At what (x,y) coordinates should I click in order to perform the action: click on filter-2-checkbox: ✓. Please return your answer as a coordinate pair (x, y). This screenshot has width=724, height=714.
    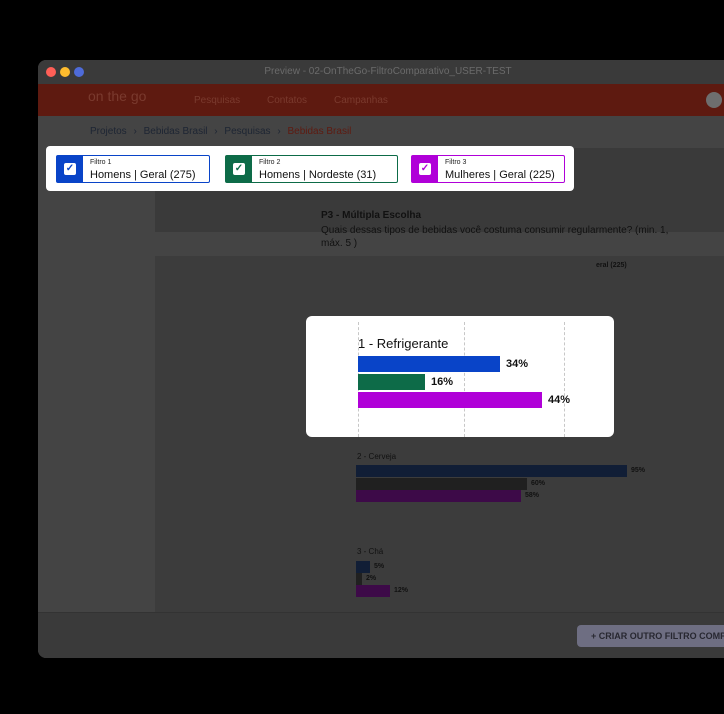
    Looking at the image, I should click on (239, 169).